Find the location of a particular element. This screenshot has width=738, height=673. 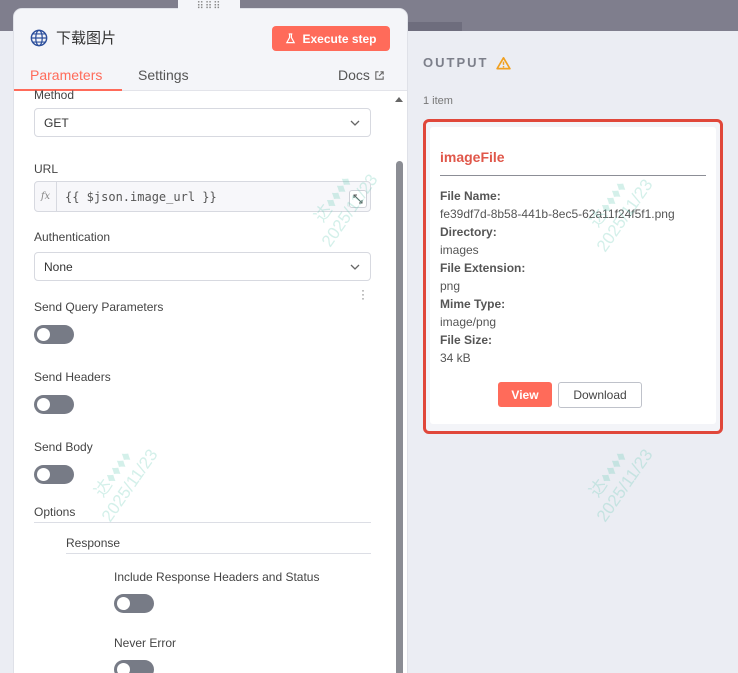

method-value: GET is located at coordinates (56, 122).